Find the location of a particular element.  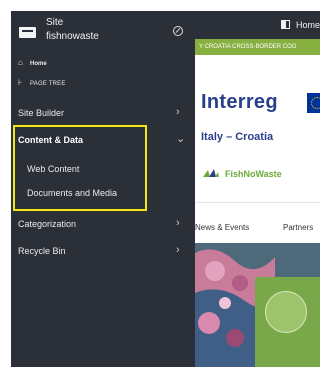

banner-text: Y CROATIA CROSS-BORDER COO is located at coordinates (248, 47).